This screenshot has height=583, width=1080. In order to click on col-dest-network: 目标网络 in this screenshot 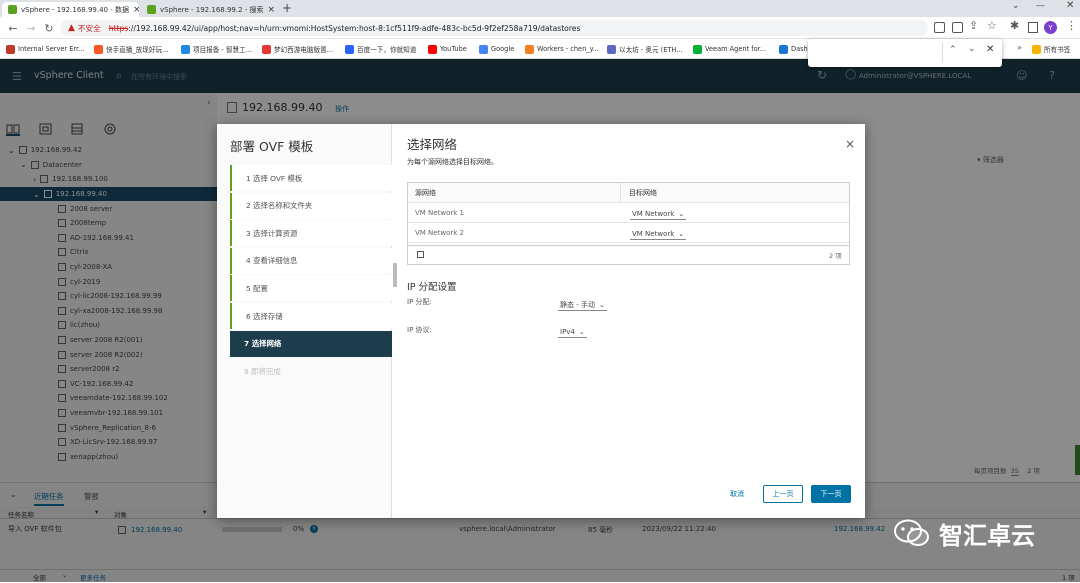, I will do `click(643, 192)`.